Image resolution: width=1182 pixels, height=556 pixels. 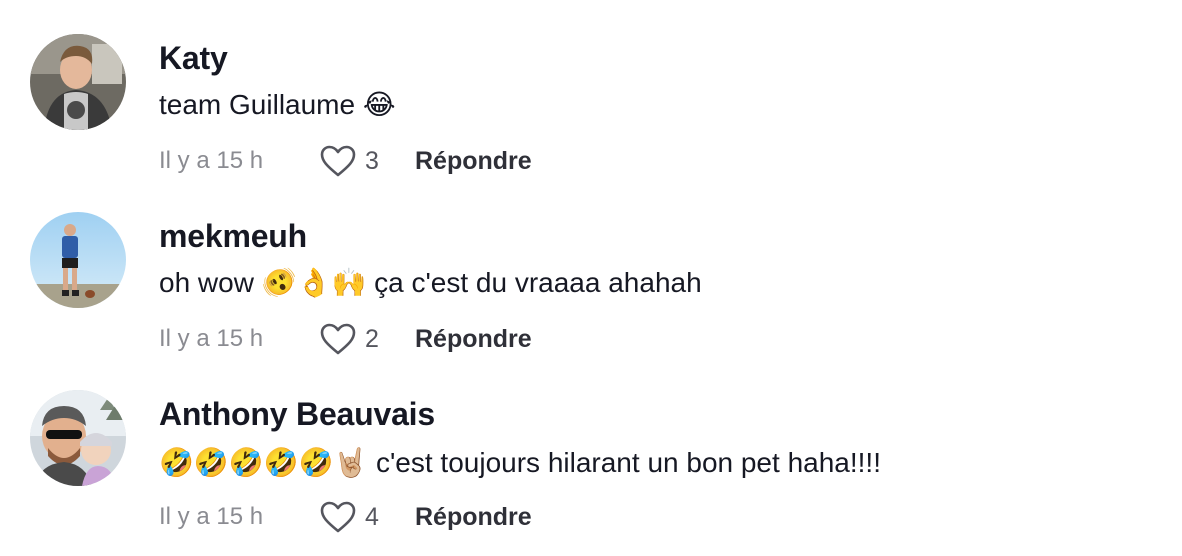 I want to click on like-button: 2, so click(x=367, y=339).